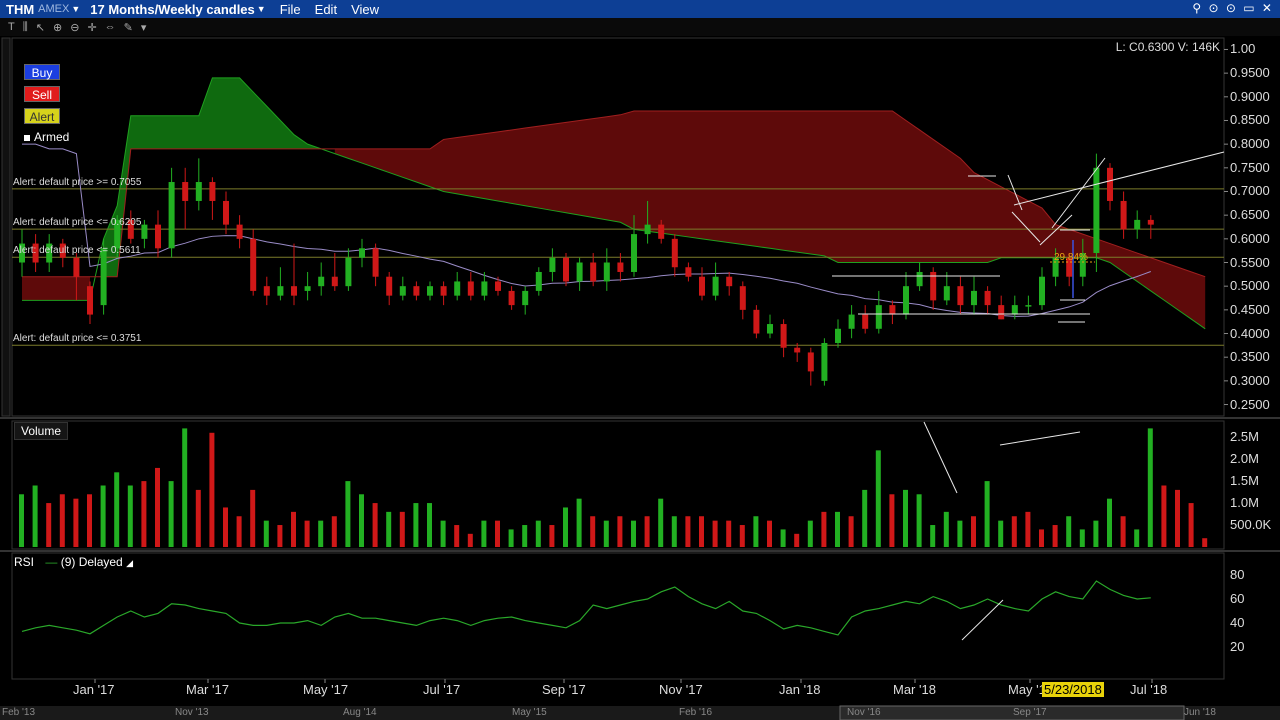  What do you see at coordinates (46, 137) in the screenshot?
I see `armed-toggle: Armed` at bounding box center [46, 137].